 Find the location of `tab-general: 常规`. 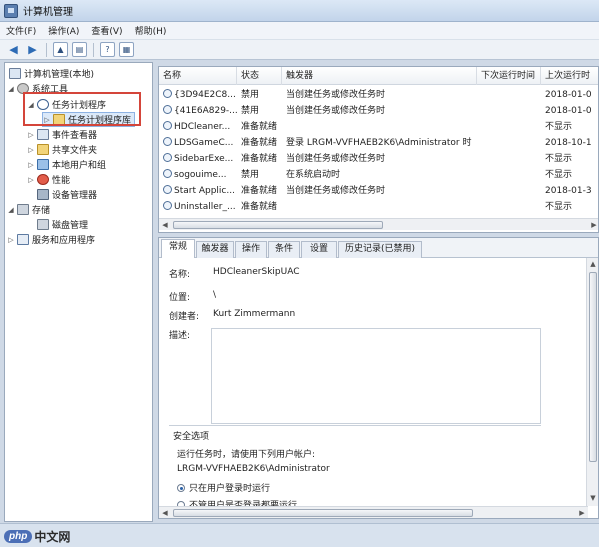

tab-general: 常规 is located at coordinates (178, 248).